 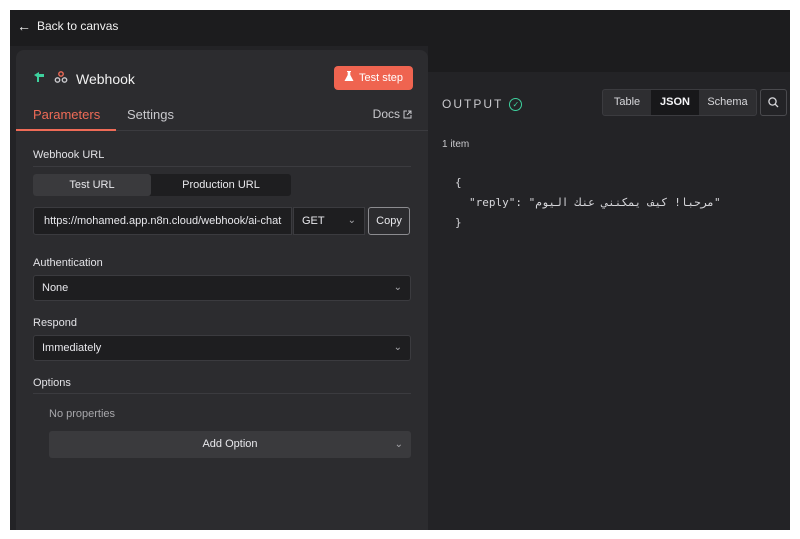 I want to click on copy-button: Copy, so click(x=389, y=221).